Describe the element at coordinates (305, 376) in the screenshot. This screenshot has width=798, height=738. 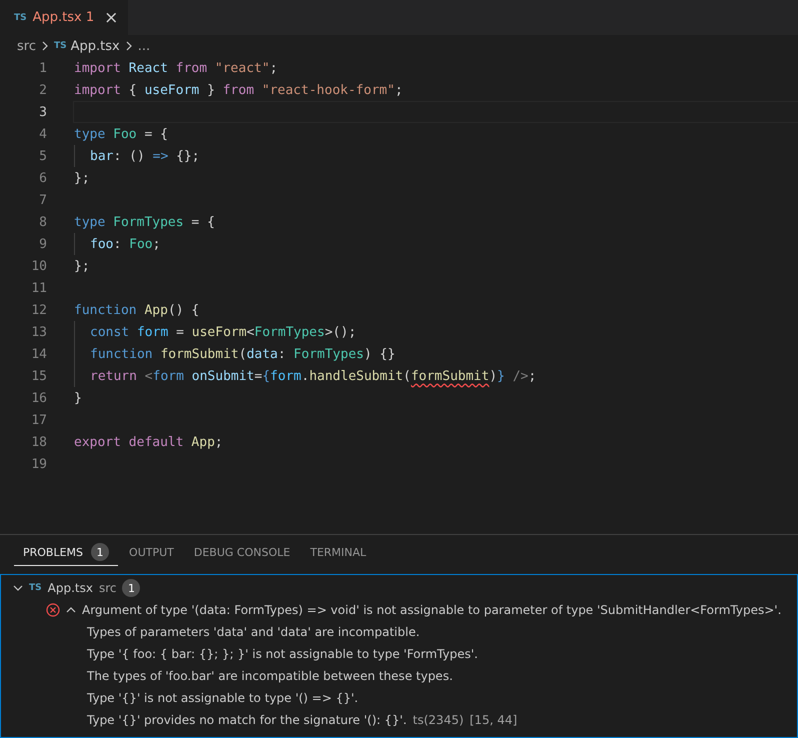
I see `code-token: .` at that location.